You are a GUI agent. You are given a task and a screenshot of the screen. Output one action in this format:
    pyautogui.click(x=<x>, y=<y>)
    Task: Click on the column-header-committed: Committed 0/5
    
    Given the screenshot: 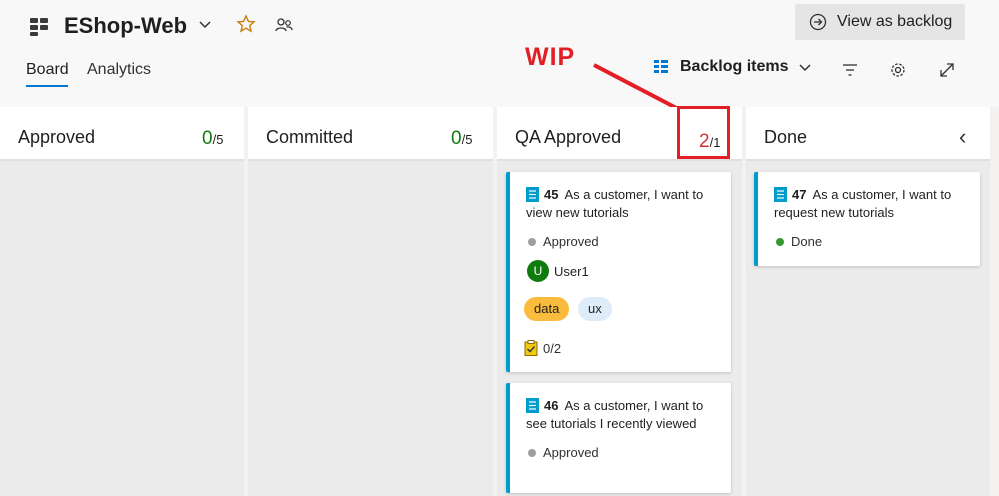 What is the action you would take?
    pyautogui.click(x=370, y=134)
    